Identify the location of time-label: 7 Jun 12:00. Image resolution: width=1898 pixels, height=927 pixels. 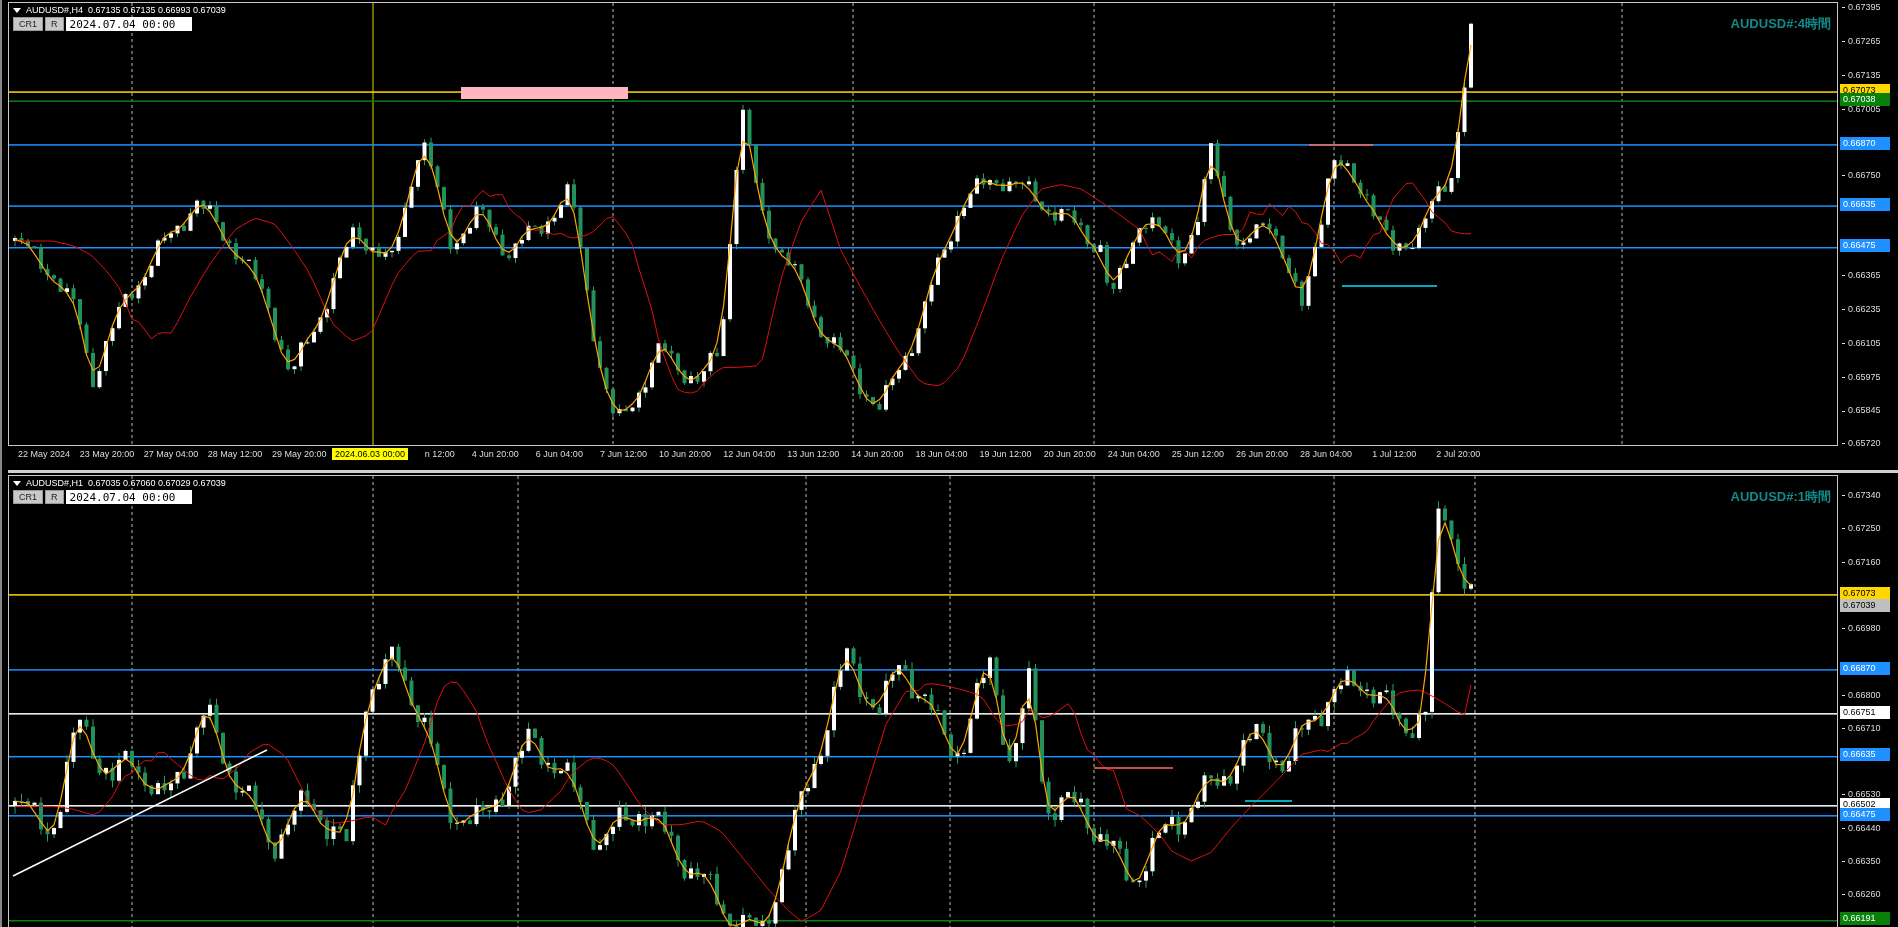
(623, 454).